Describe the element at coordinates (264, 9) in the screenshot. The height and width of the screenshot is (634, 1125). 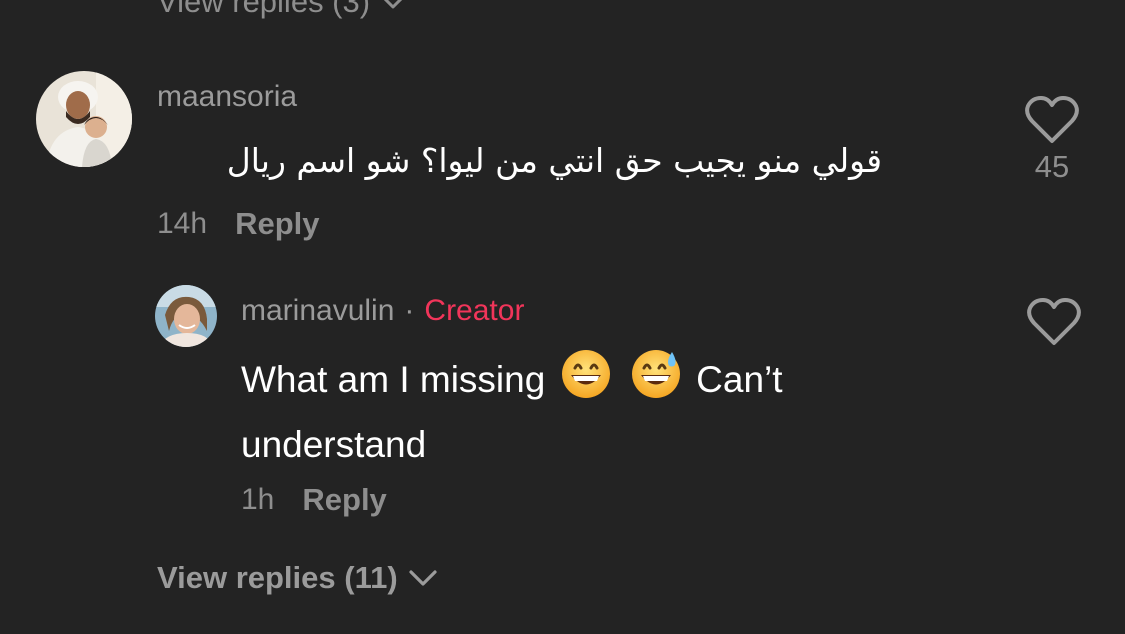
I see `view-replies-top-label: View replies (3)` at that location.